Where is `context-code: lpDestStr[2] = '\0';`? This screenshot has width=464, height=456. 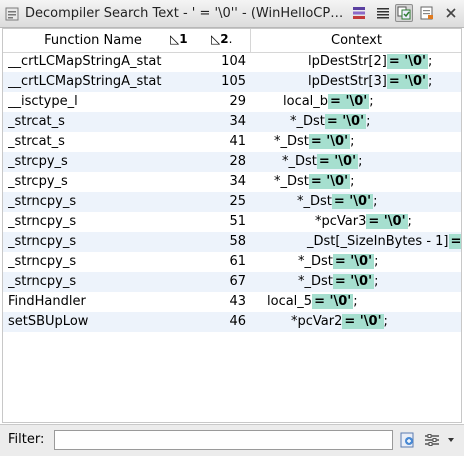
context-code: lpDestStr[2] = '\0'; is located at coordinates (370, 62).